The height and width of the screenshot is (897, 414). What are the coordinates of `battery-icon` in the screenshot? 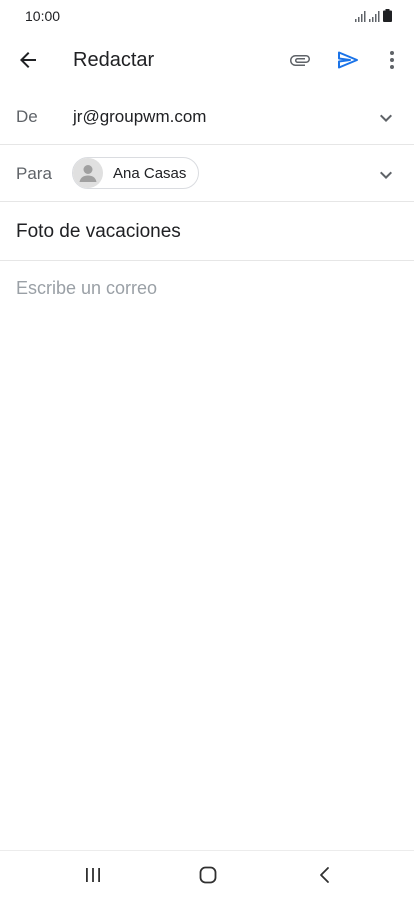 It's located at (387, 15).